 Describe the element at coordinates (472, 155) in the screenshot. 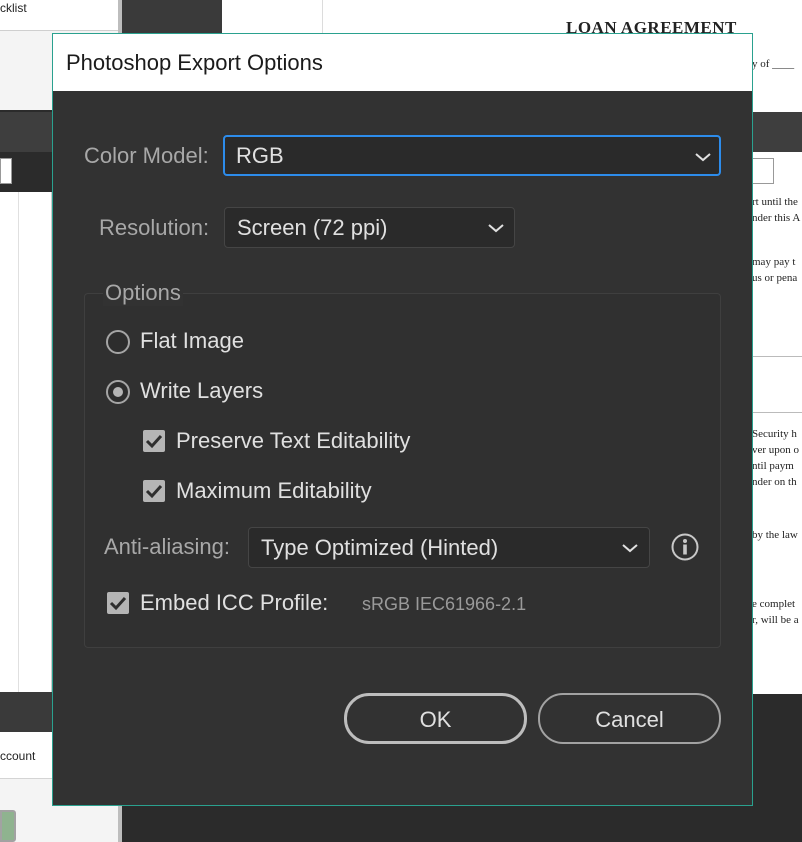

I see `color-model-select: RGB` at that location.